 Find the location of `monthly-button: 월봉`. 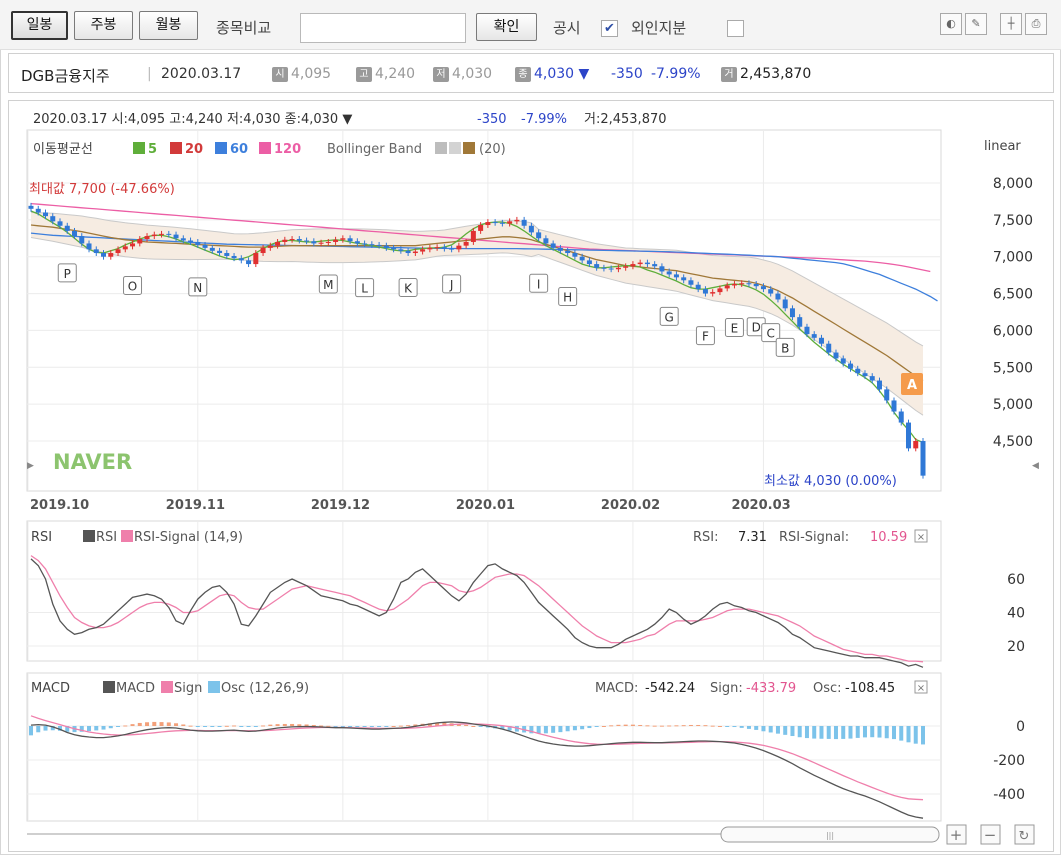

monthly-button: 월봉 is located at coordinates (168, 25).